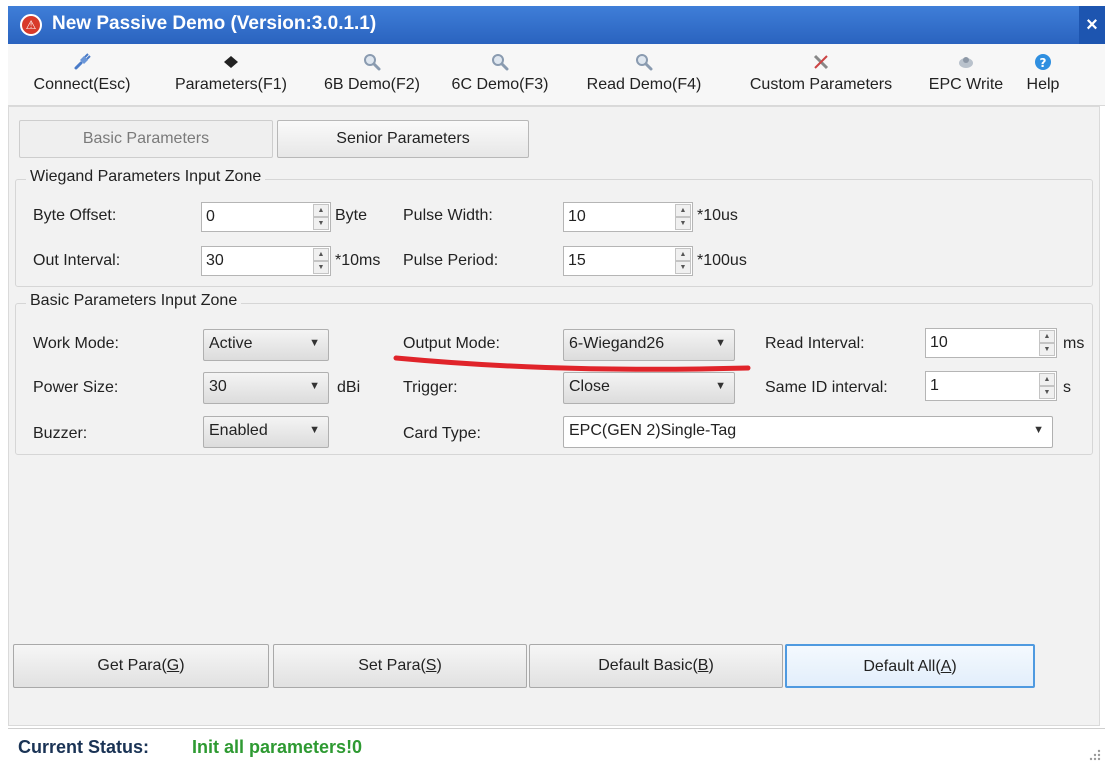  I want to click on out-interval-value: 30, so click(215, 260).